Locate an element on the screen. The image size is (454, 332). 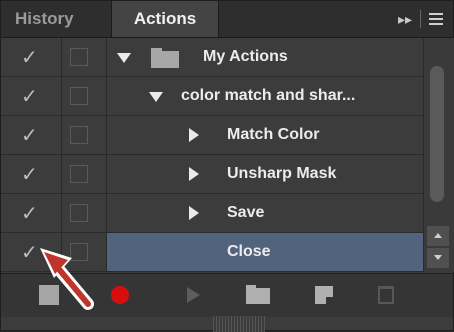
new-set-button is located at coordinates (258, 295).